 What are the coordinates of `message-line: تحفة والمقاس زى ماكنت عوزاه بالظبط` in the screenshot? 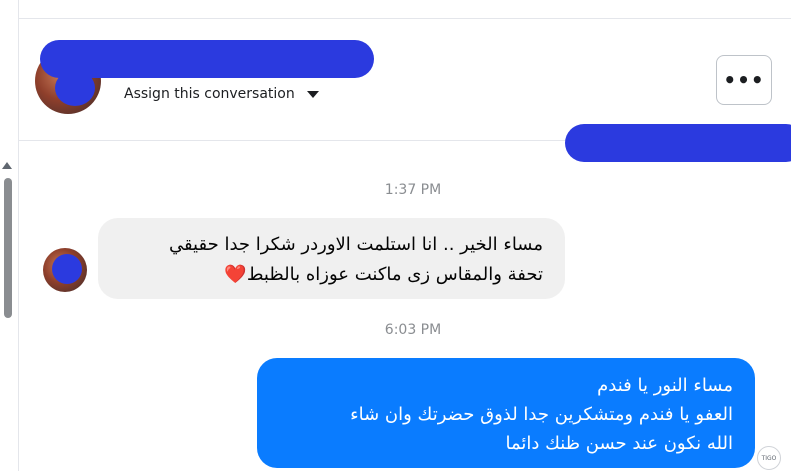 It's located at (394, 274).